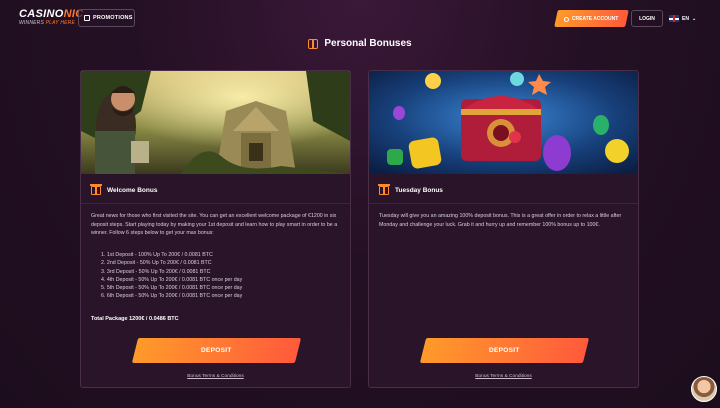 This screenshot has height=408, width=720. What do you see at coordinates (113, 18) in the screenshot?
I see `promotions-label: PROMOTIONS` at bounding box center [113, 18].